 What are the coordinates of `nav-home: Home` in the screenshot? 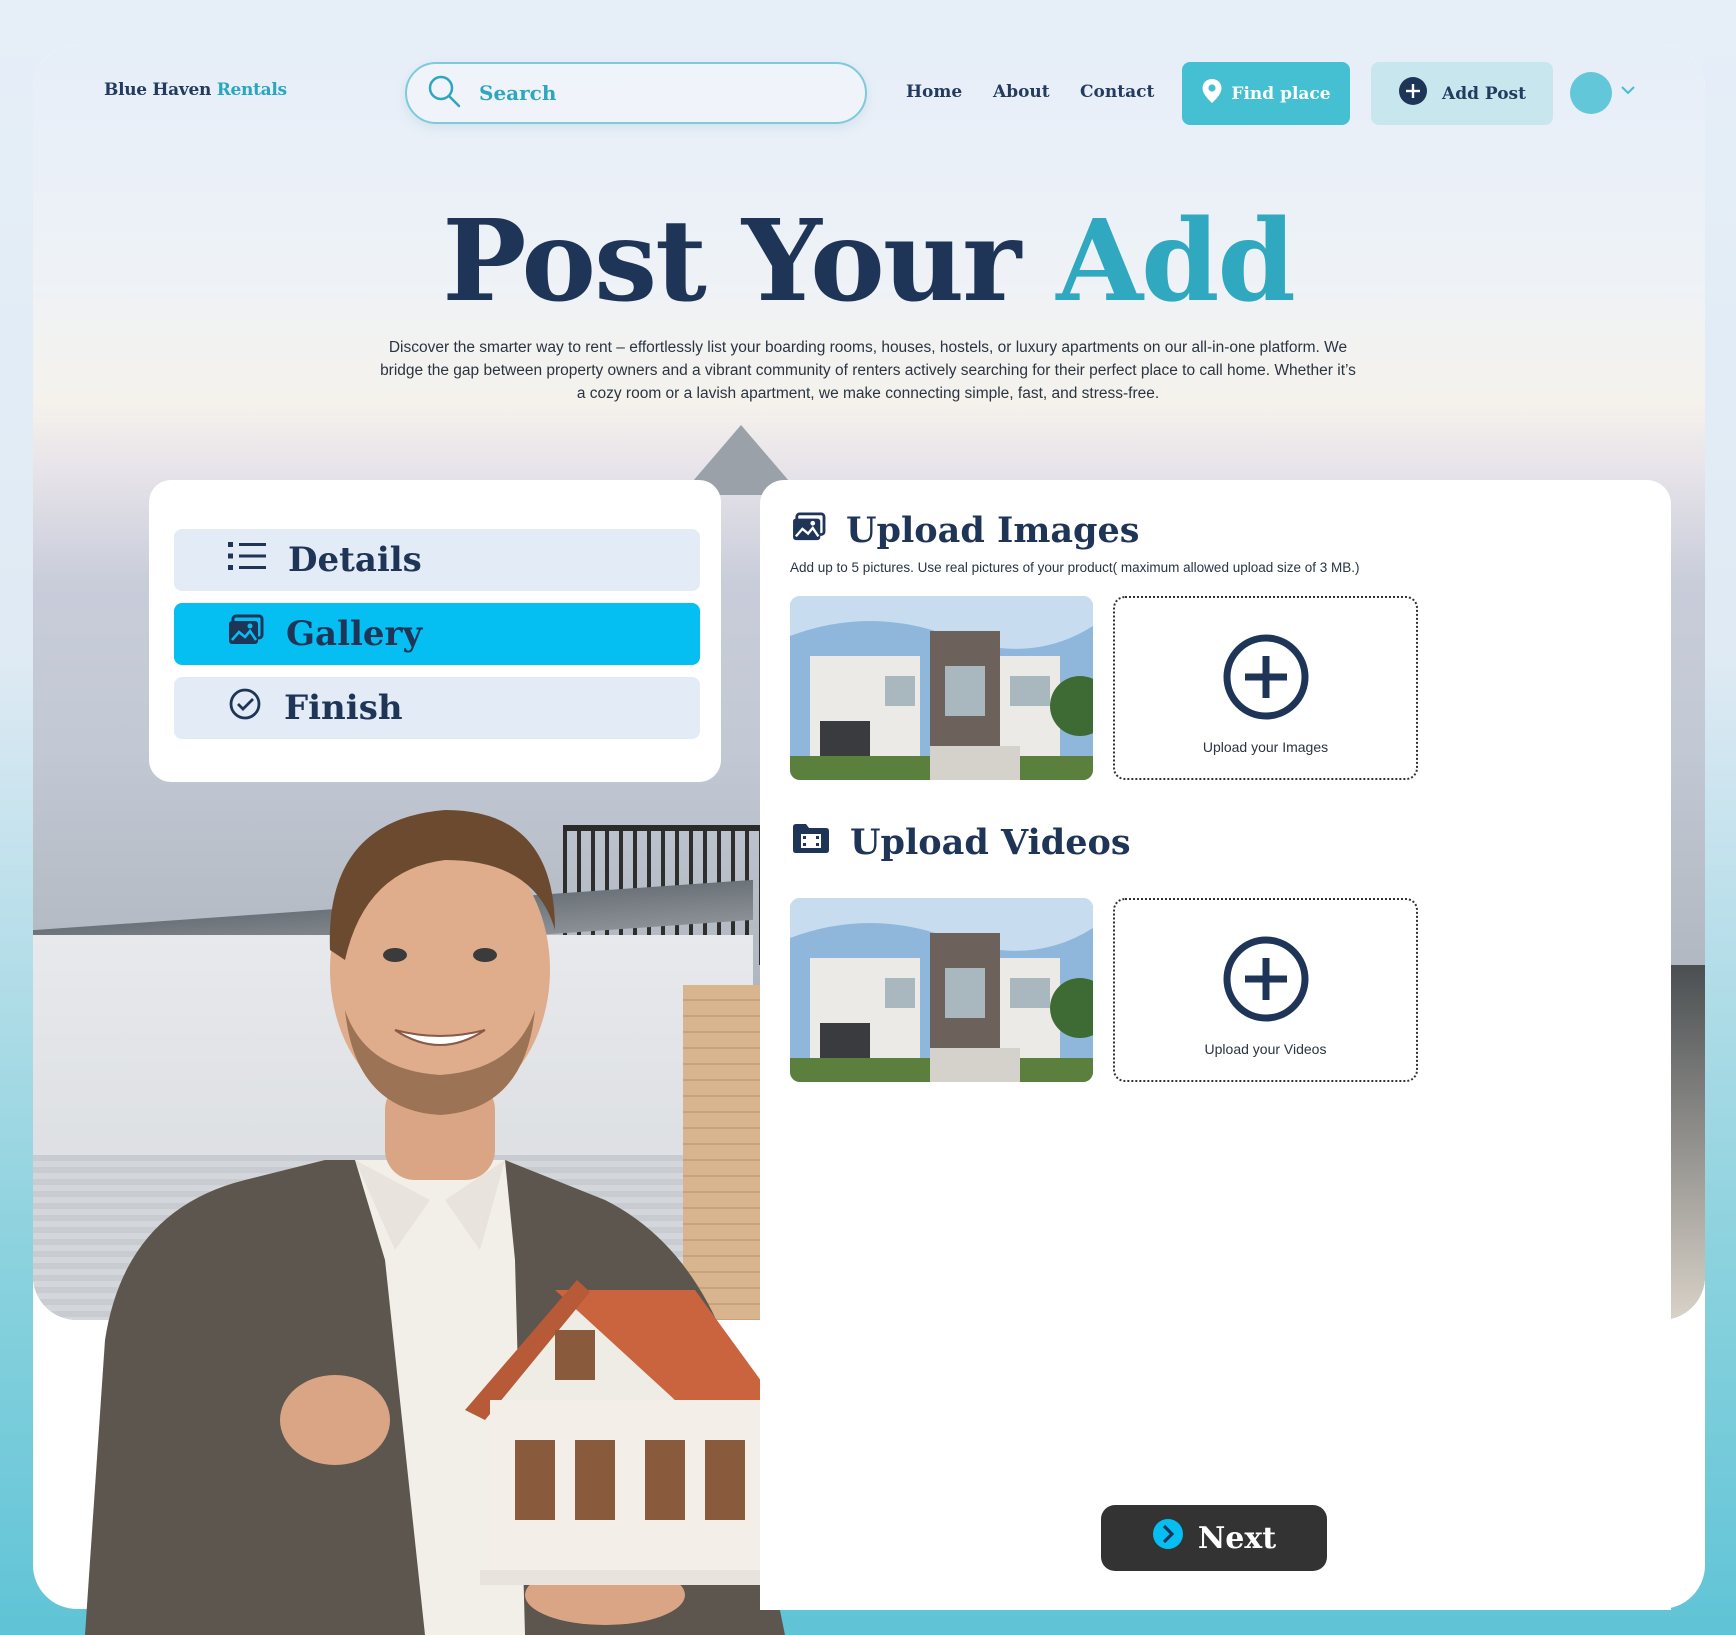 It's located at (934, 92).